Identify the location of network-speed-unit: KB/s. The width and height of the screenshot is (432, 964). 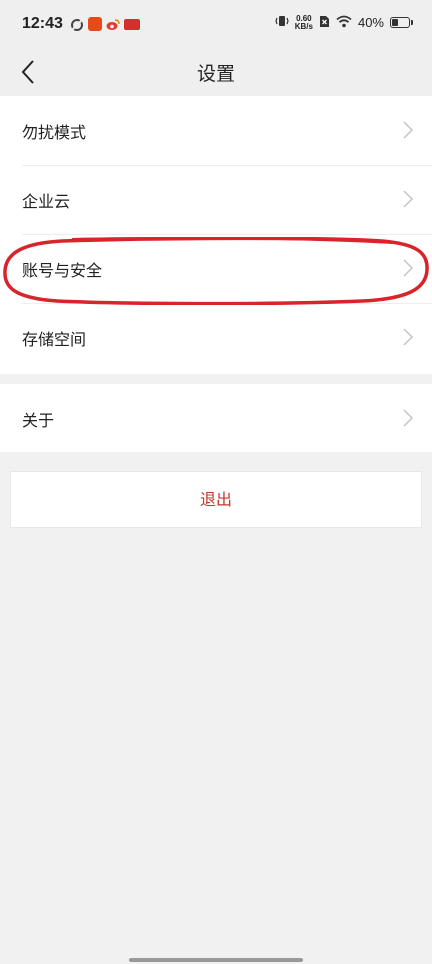
(303, 26).